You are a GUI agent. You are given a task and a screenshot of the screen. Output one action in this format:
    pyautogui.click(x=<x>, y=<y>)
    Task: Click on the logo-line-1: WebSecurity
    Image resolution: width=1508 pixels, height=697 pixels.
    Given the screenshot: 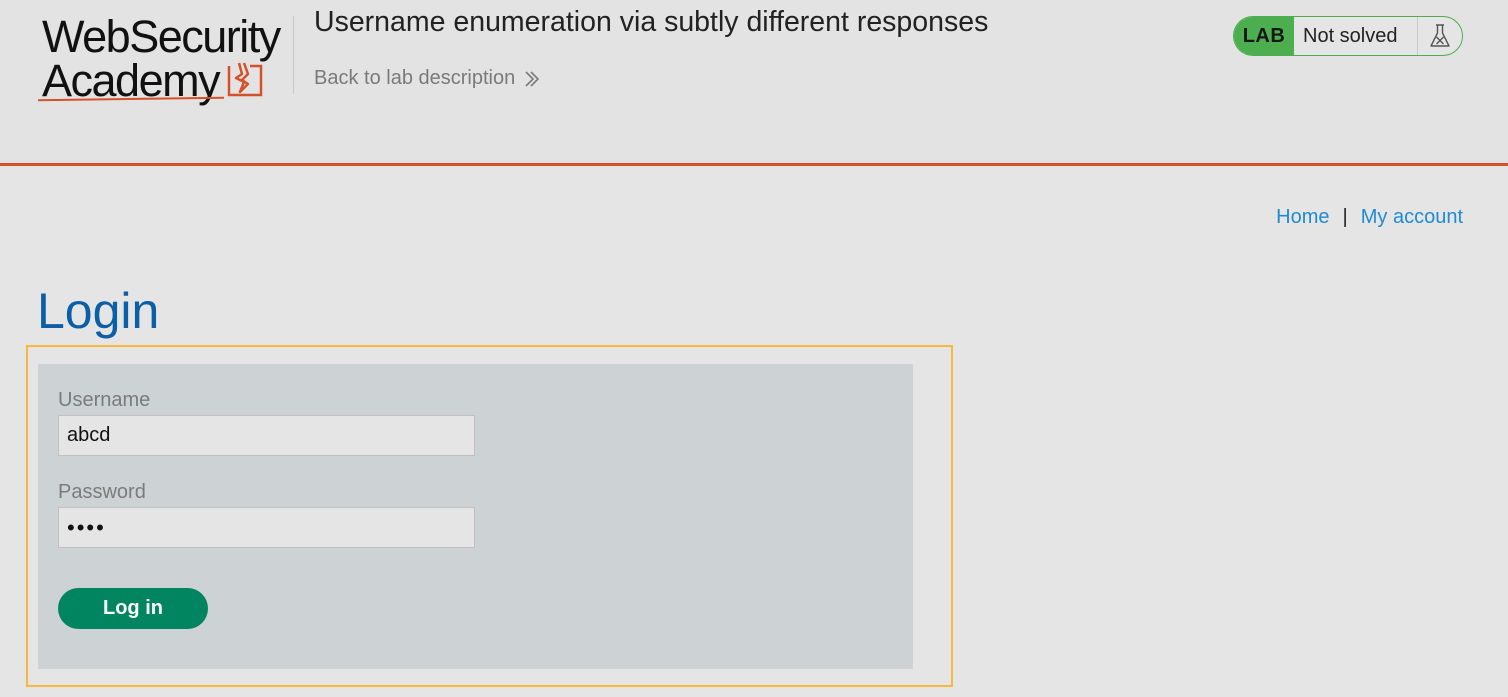 What is the action you would take?
    pyautogui.click(x=161, y=36)
    